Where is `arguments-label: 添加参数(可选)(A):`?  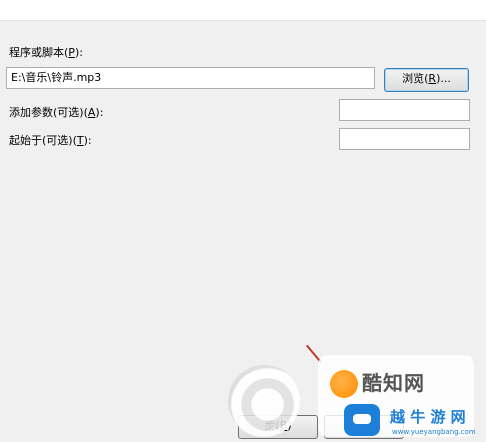
arguments-label: 添加参数(可选)(A): is located at coordinates (56, 112).